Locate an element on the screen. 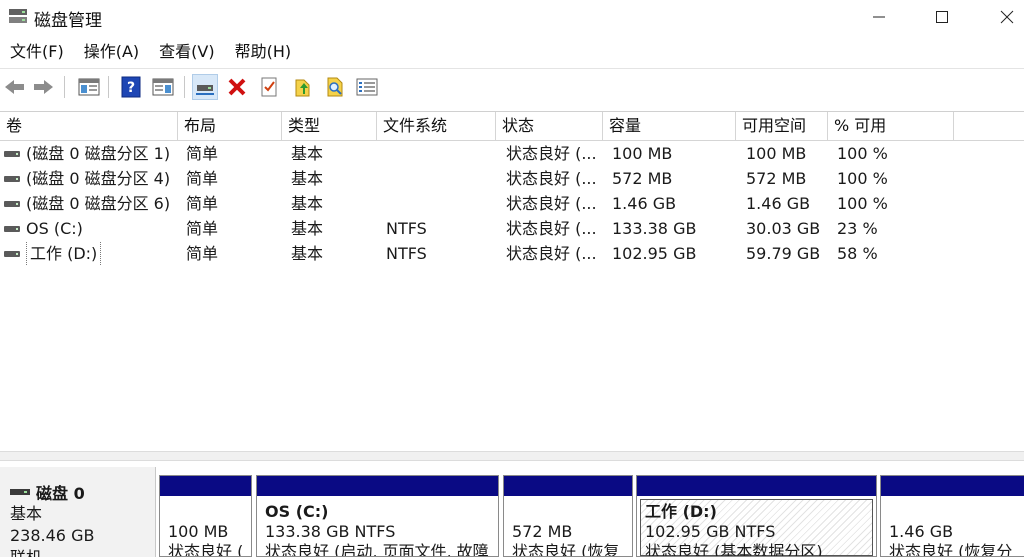 Image resolution: width=1024 pixels, height=557 pixels. column-header-type: 类型 is located at coordinates (329, 126).